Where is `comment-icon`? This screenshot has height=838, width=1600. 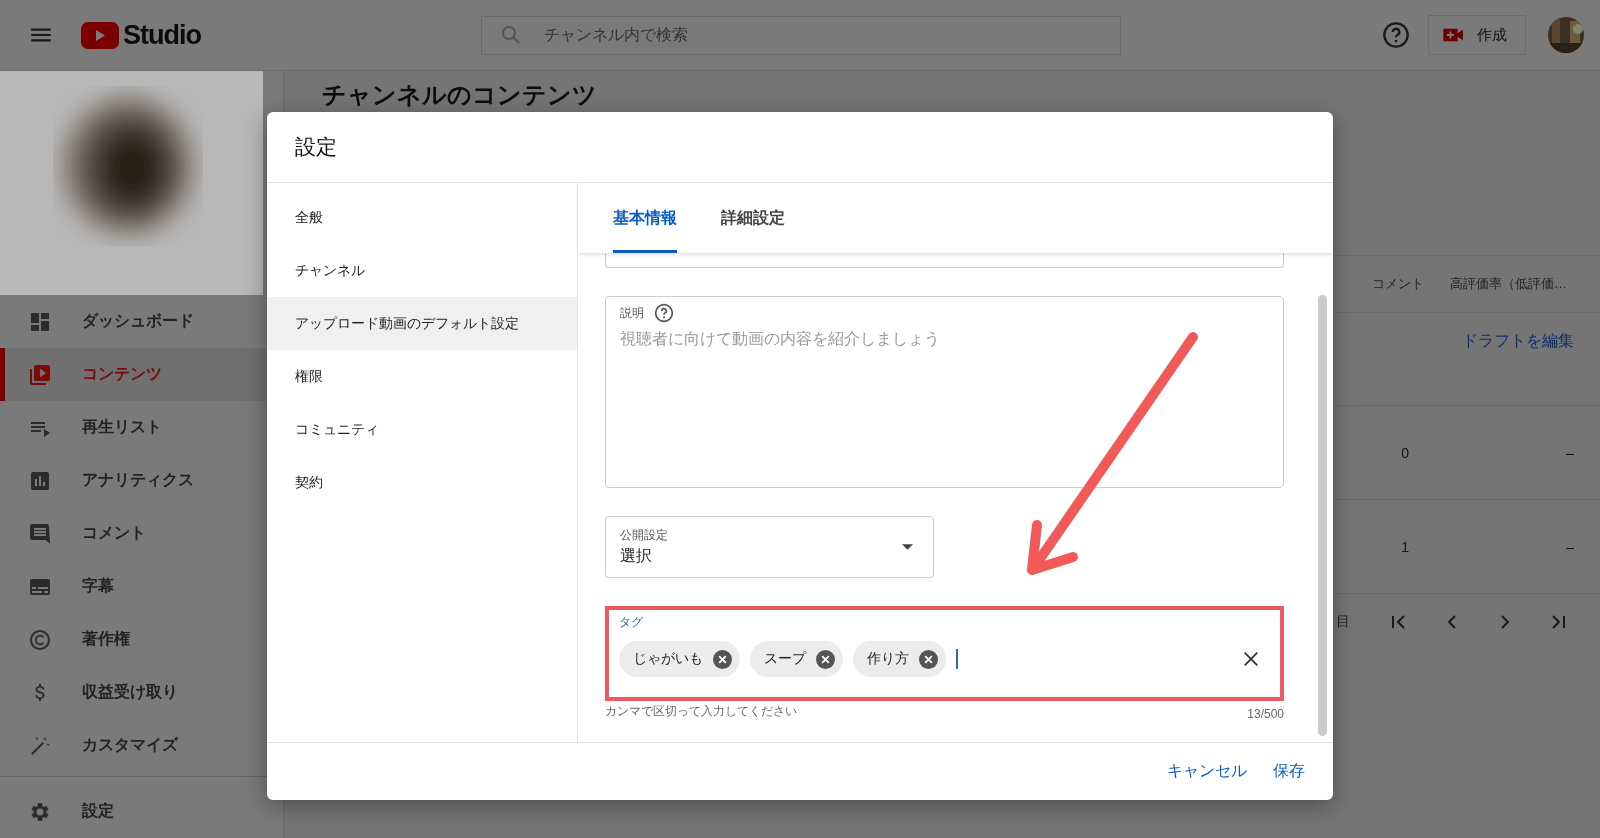 comment-icon is located at coordinates (40, 533).